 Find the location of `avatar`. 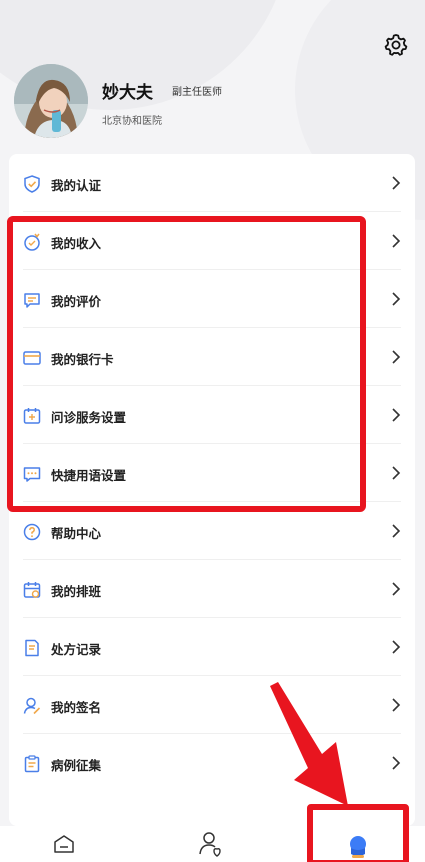

avatar is located at coordinates (51, 101).